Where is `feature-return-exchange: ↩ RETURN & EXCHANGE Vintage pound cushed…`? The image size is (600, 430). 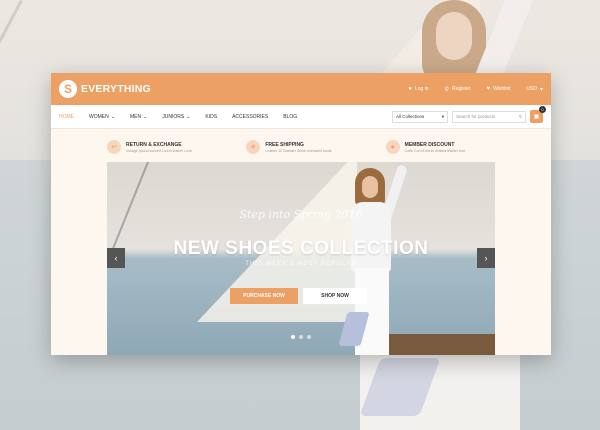 feature-return-exchange: ↩ RETURN & EXCHANGE Vintage pound cushed… is located at coordinates (161, 147).